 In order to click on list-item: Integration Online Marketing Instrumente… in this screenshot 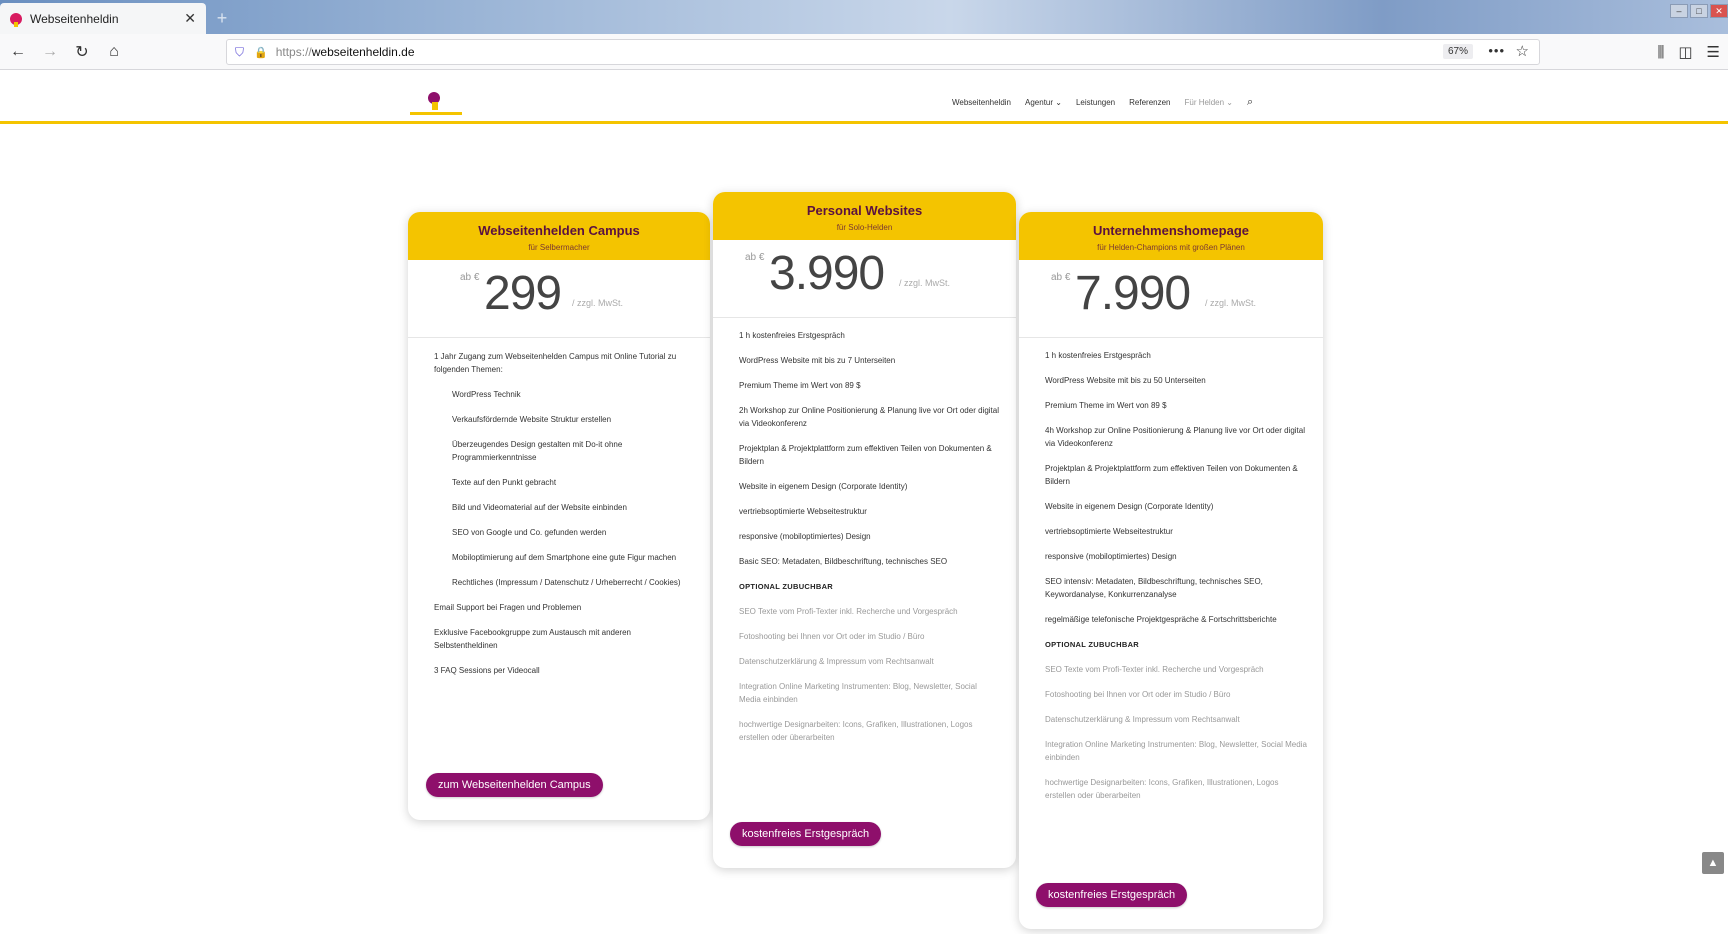, I will do `click(1176, 751)`.